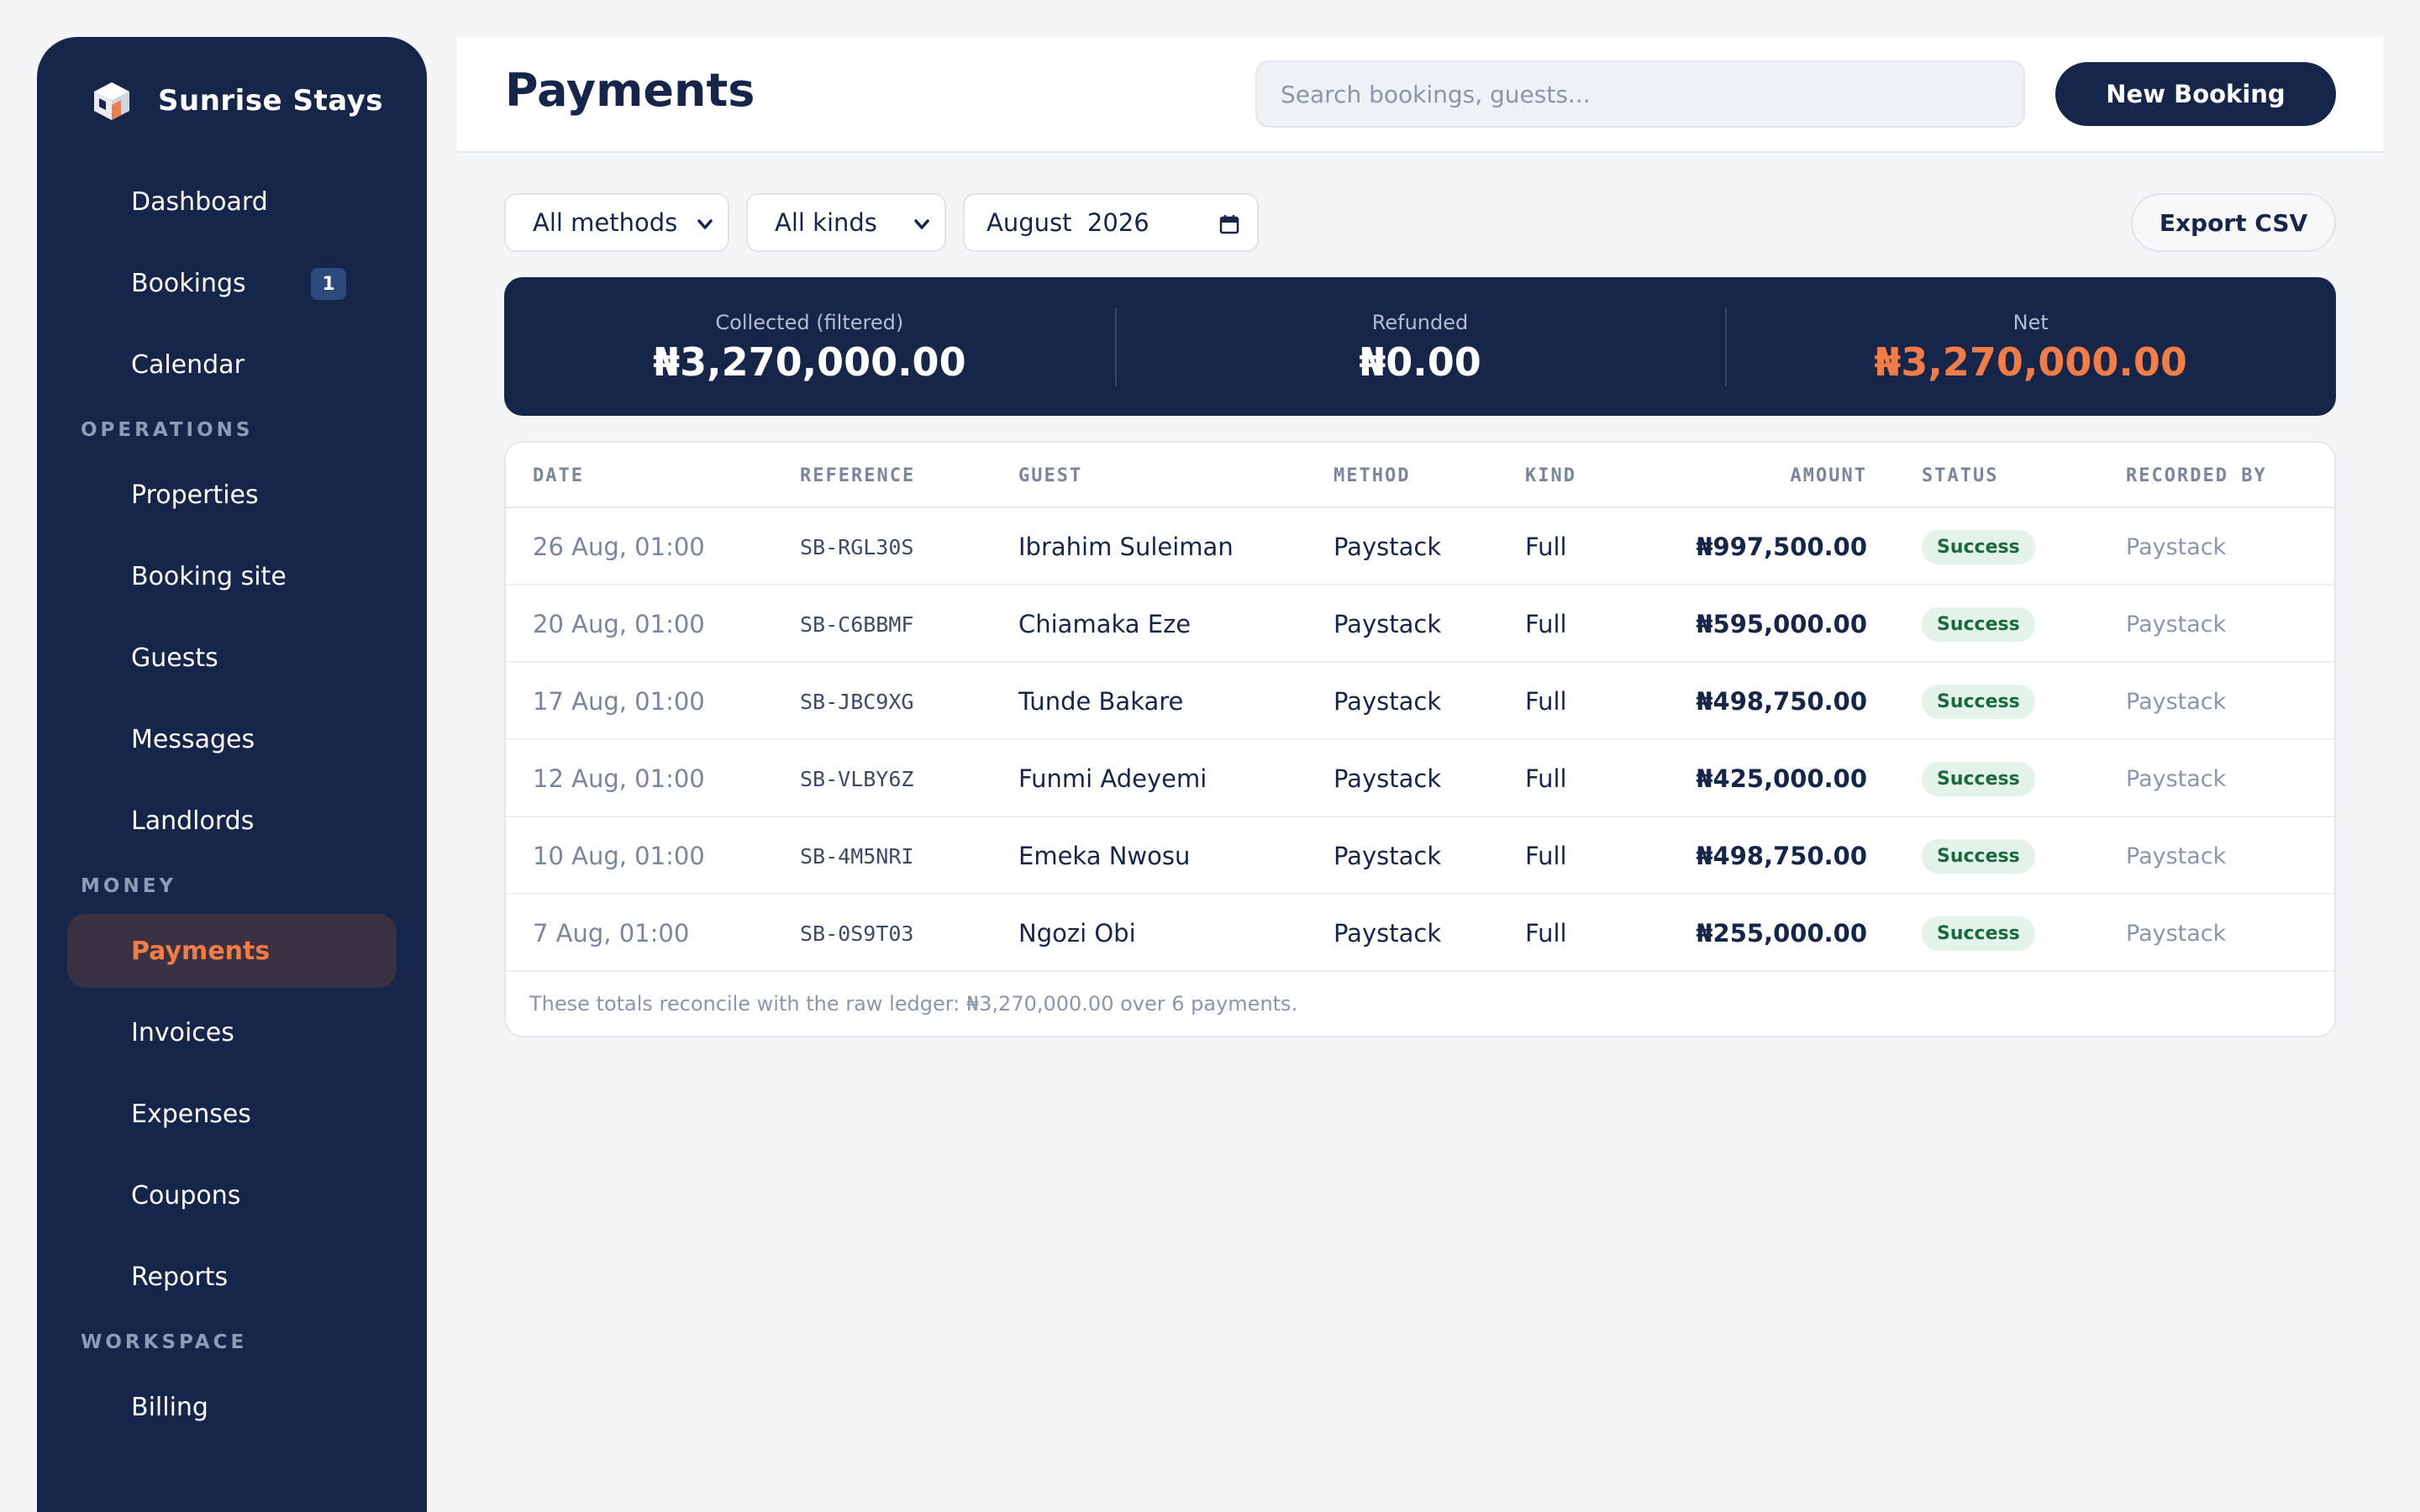  Describe the element at coordinates (232, 821) in the screenshot. I see `sidebar-item-landlords: Landlords` at that location.